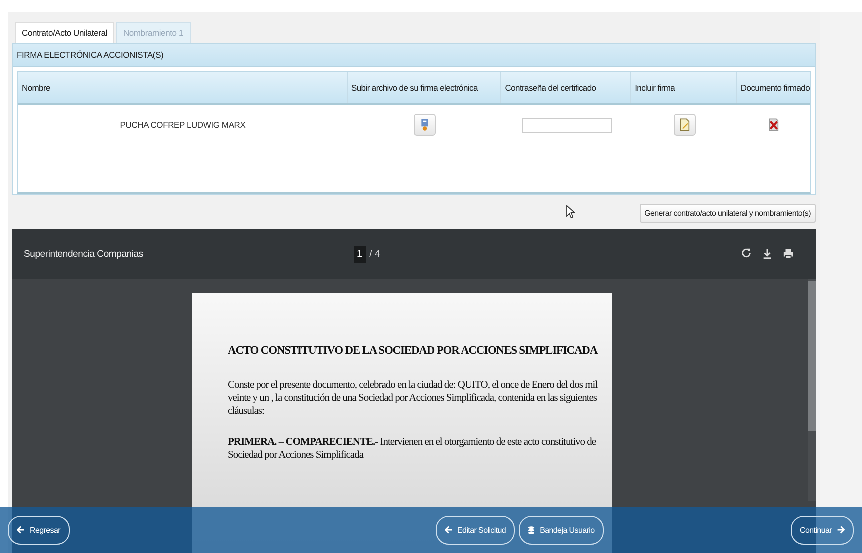 This screenshot has width=862, height=553. What do you see at coordinates (39, 530) in the screenshot?
I see `back-button: Regresar` at bounding box center [39, 530].